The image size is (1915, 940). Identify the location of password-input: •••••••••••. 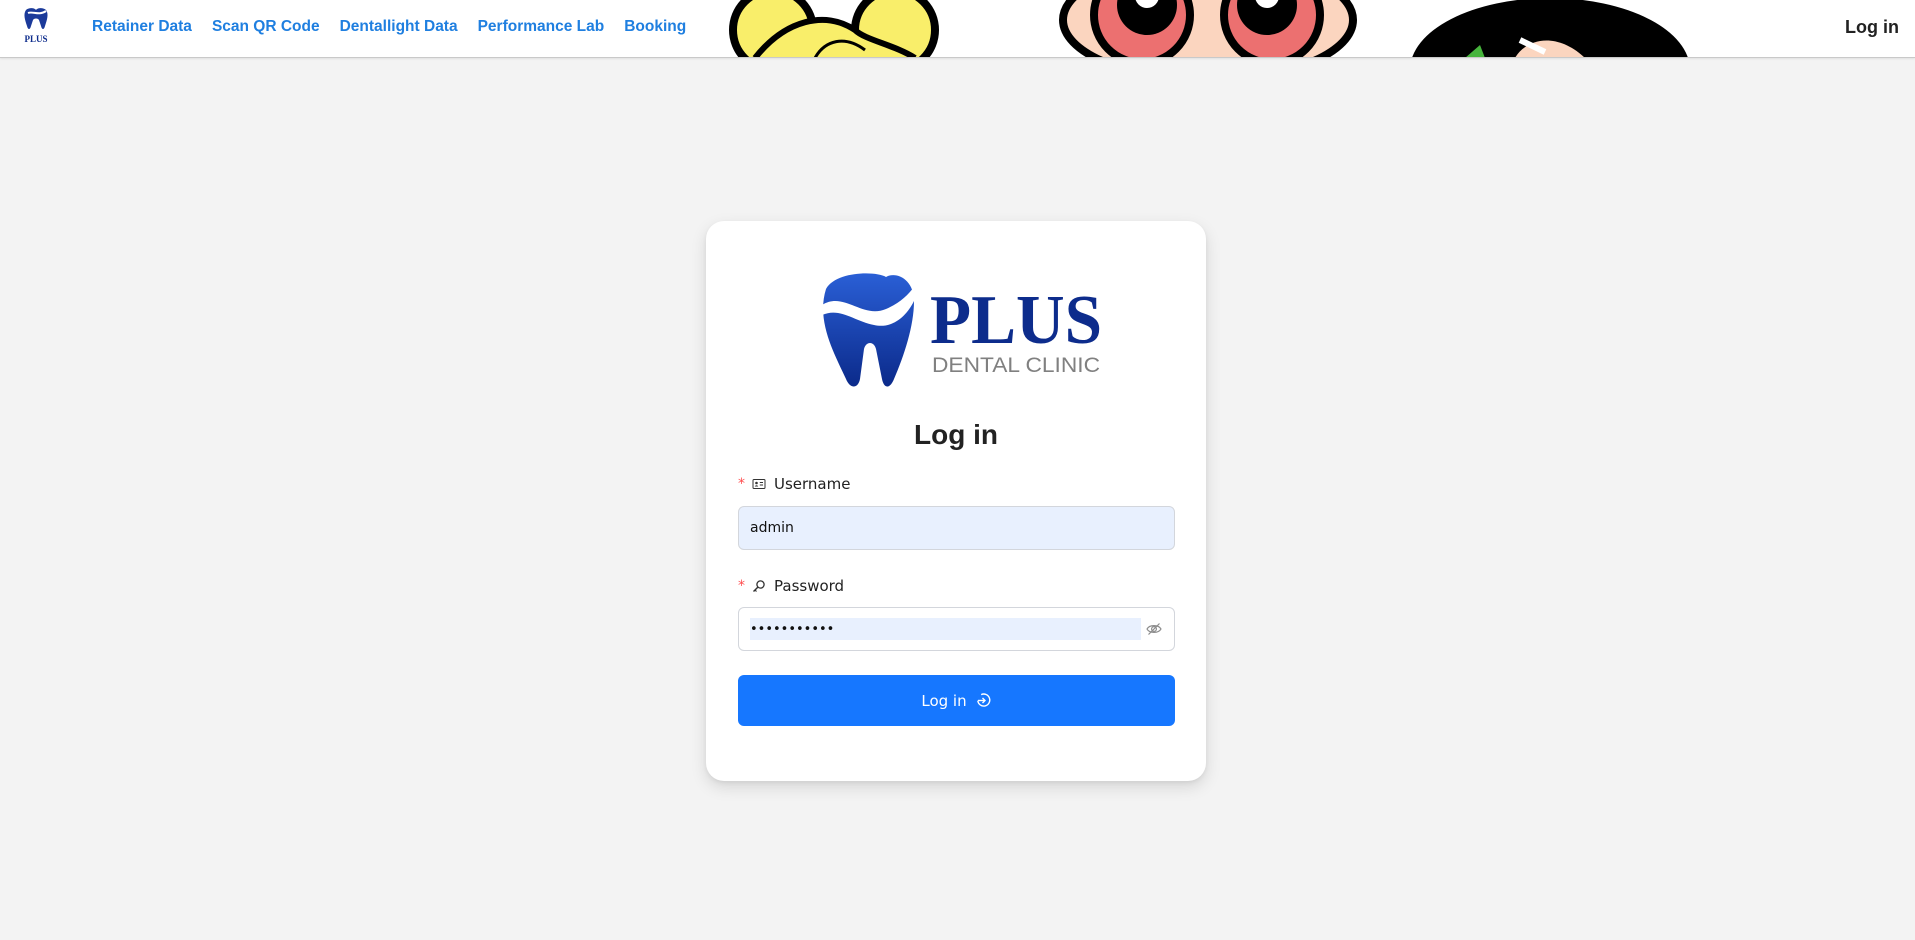
(956, 629).